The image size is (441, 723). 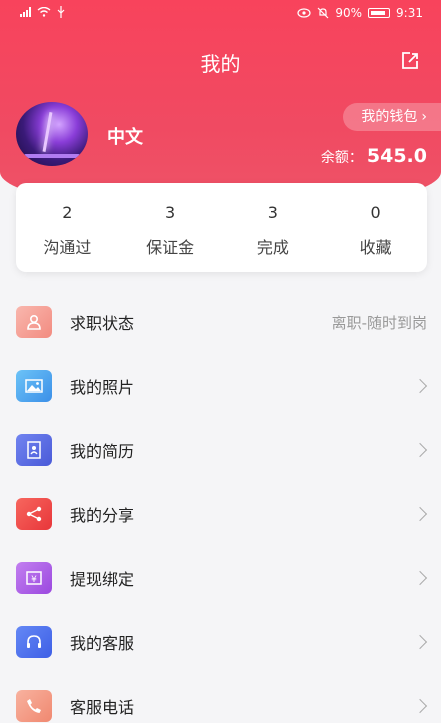 What do you see at coordinates (379, 13) in the screenshot?
I see `battery-icon` at bounding box center [379, 13].